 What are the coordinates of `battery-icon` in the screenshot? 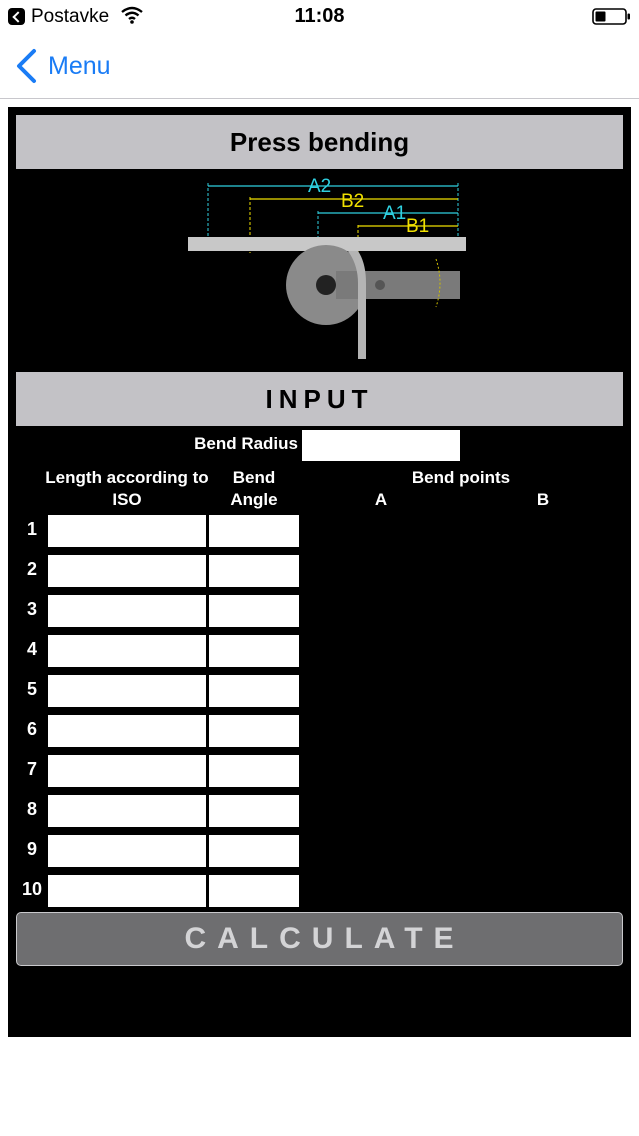 It's located at (611, 16).